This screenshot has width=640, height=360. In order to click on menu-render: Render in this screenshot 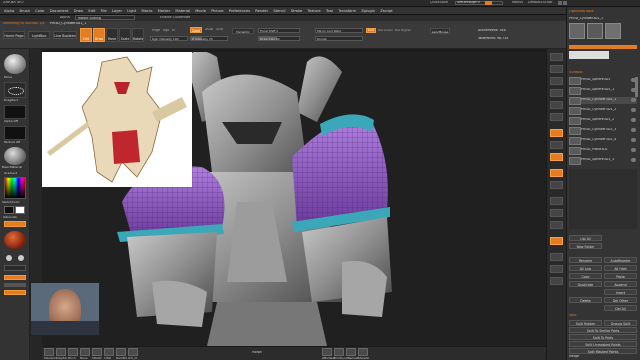, I will do `click(261, 11)`.